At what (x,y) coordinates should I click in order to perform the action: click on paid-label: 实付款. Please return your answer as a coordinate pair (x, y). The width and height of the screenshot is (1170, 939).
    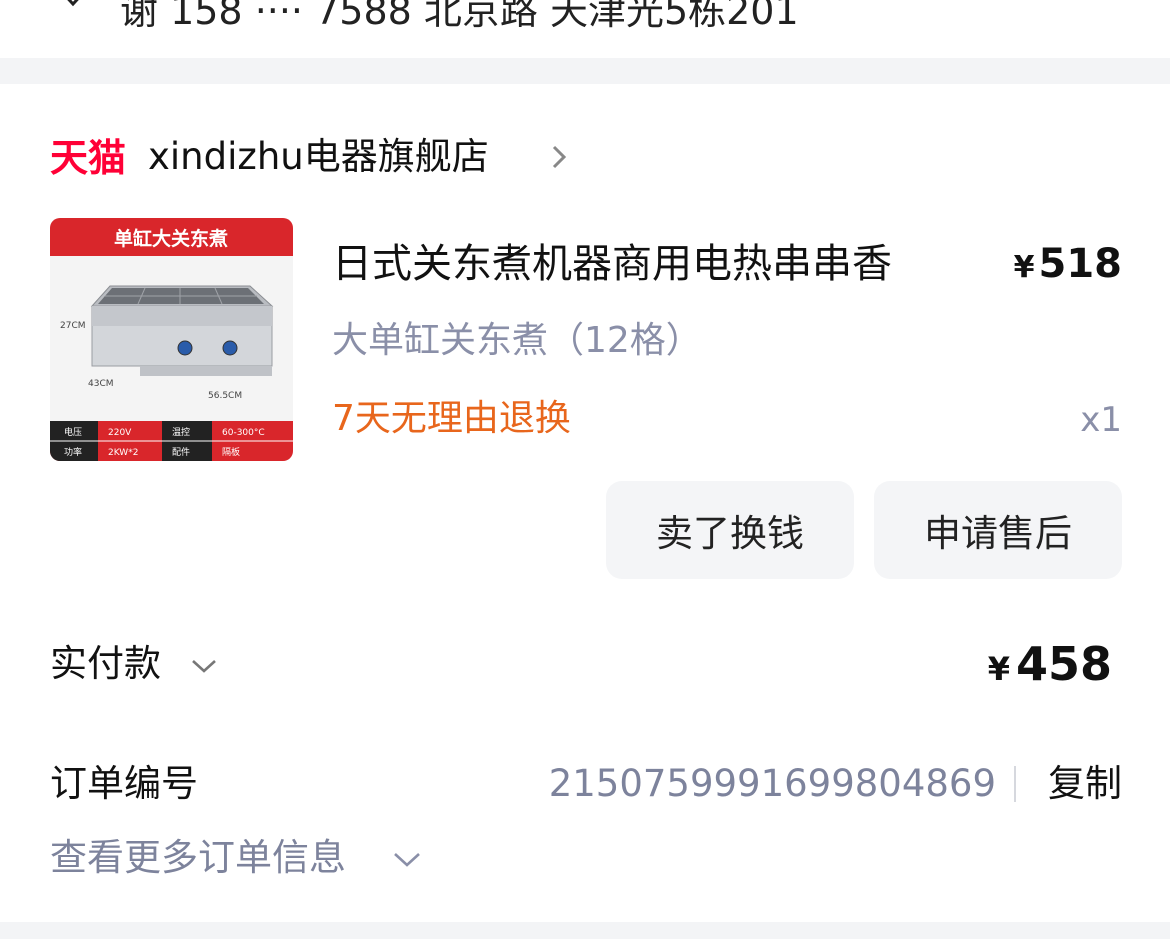
    Looking at the image, I should click on (105, 664).